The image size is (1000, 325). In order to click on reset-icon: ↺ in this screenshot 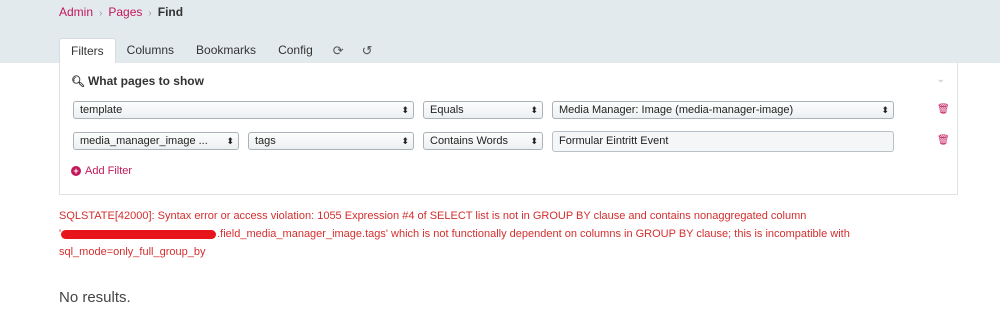, I will do `click(367, 50)`.